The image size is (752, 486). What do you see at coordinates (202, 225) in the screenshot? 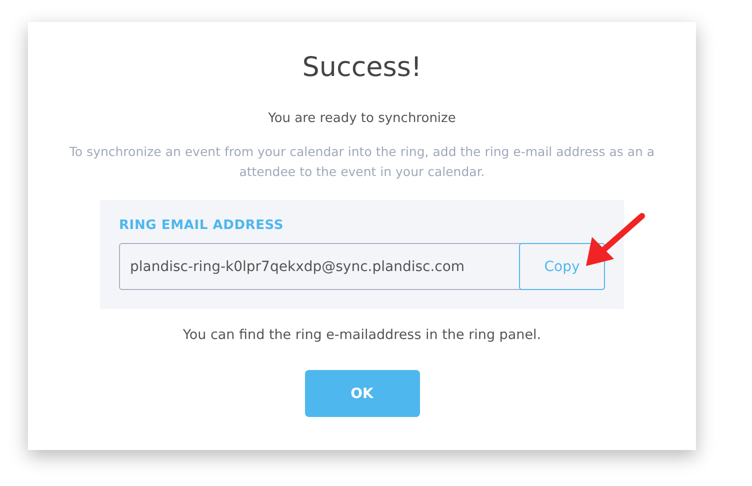
I see `email-label: RING EMAIL ADDRESS` at bounding box center [202, 225].